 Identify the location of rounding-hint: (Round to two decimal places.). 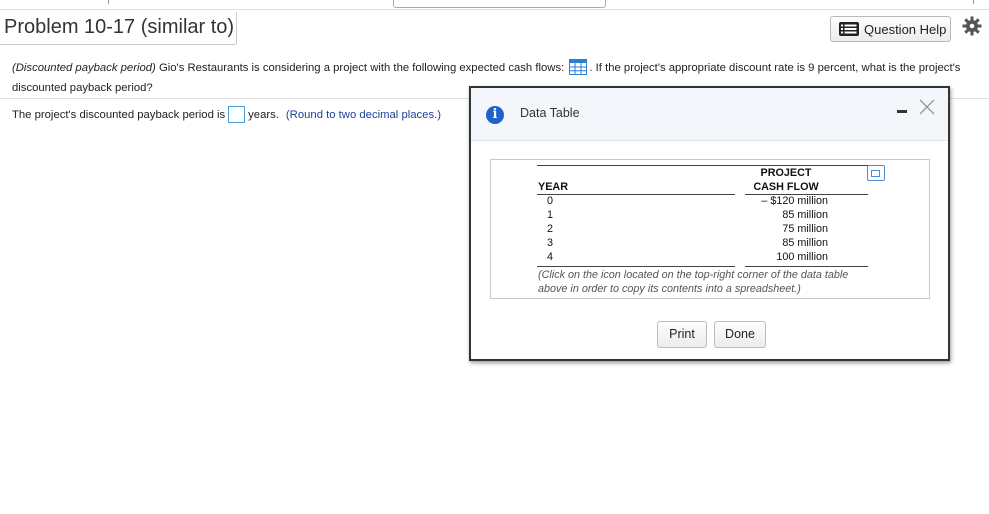
(363, 114).